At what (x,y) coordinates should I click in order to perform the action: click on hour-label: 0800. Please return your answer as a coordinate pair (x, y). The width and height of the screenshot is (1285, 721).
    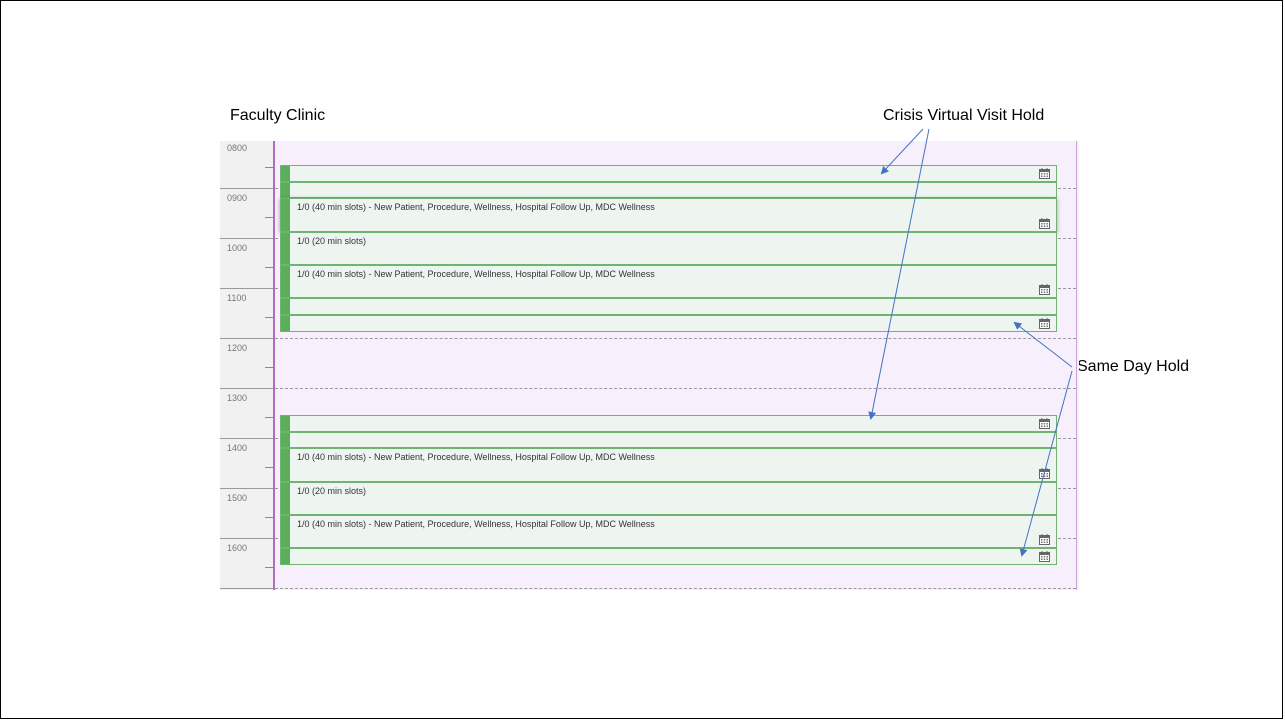
    Looking at the image, I should click on (237, 148).